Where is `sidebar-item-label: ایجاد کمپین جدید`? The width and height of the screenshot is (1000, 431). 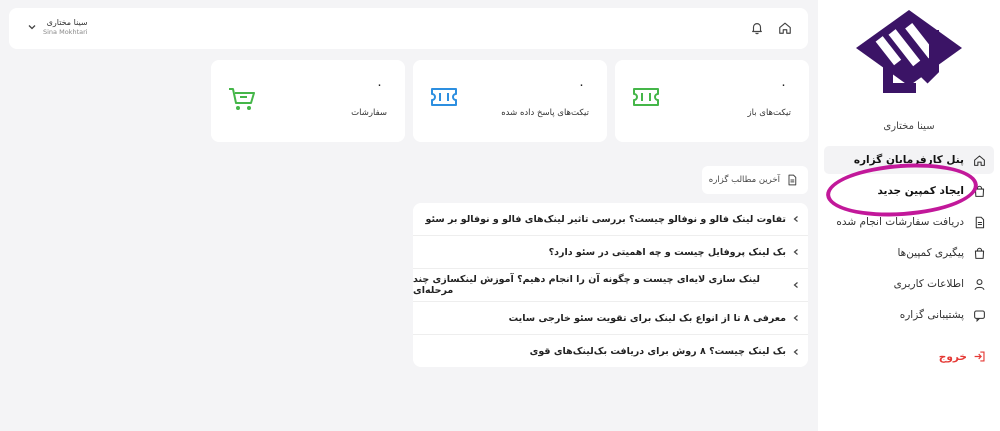 sidebar-item-label: ایجاد کمپین جدید is located at coordinates (920, 191).